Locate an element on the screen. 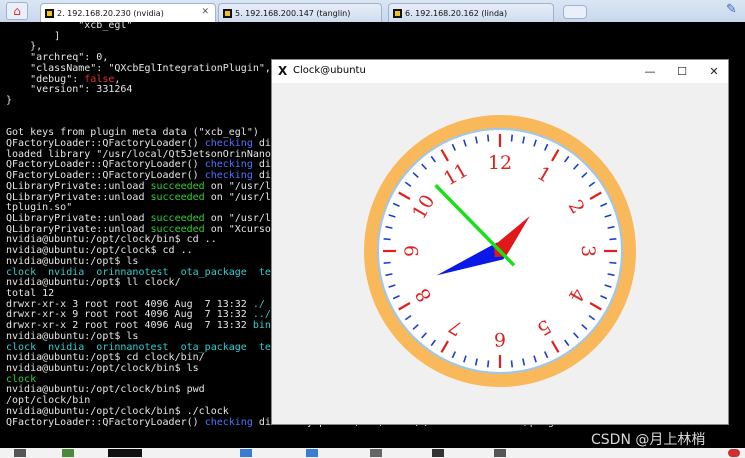  tab-label: 2. 192.168.20.230 (nvidia) is located at coordinates (110, 13).